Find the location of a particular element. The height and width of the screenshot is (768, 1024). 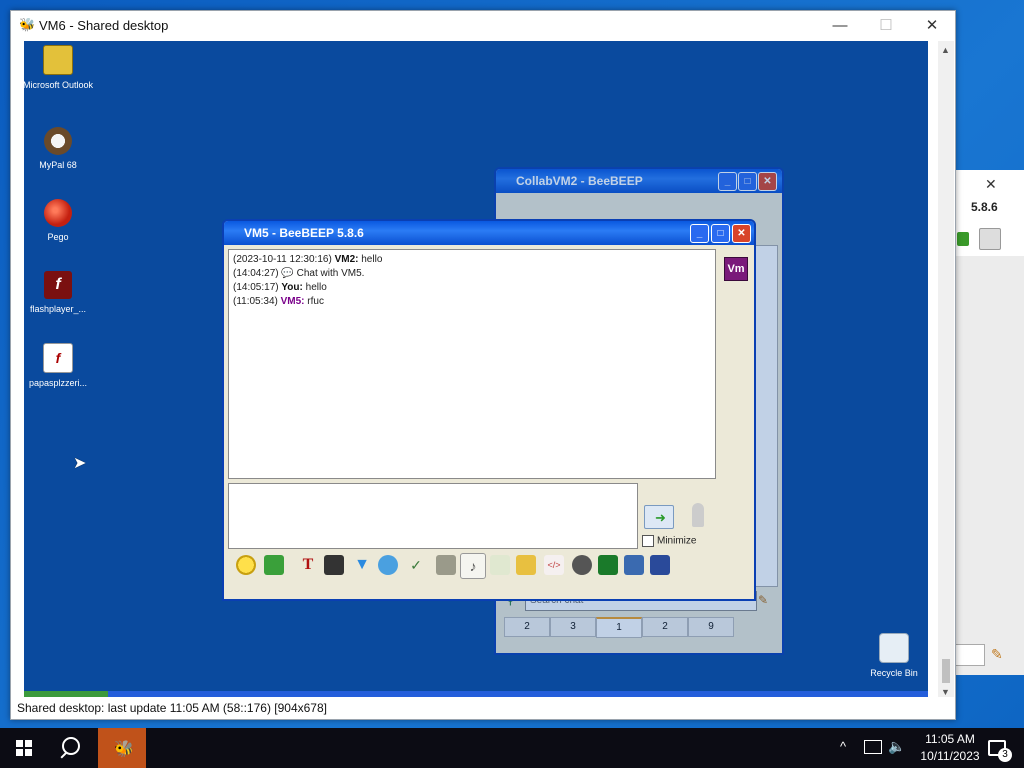

vm5-minimize-button: _ is located at coordinates (699, 233).